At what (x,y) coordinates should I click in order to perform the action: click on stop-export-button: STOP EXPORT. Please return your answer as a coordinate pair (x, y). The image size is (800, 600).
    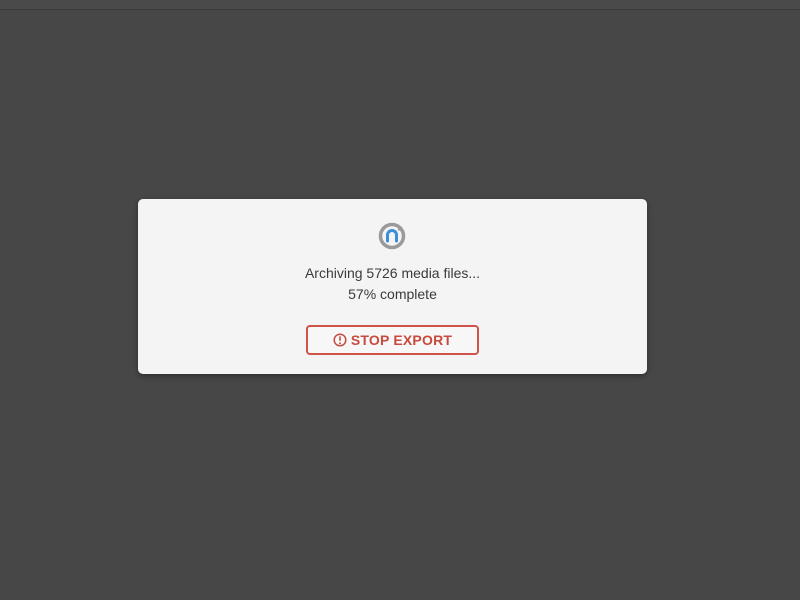
    Looking at the image, I should click on (392, 340).